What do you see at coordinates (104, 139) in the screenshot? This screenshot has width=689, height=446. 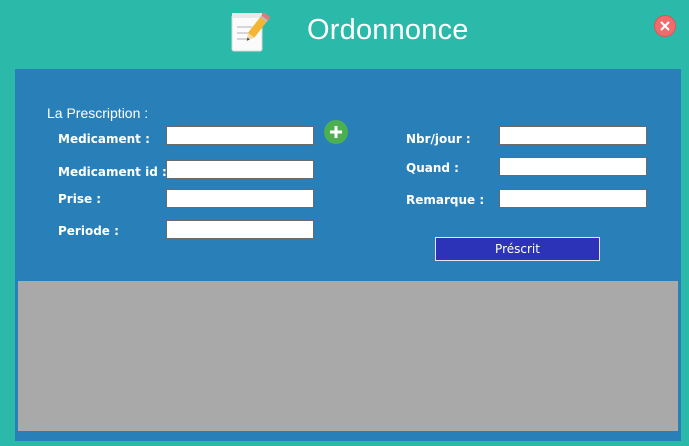 I see `medicament-label: Medicament :` at bounding box center [104, 139].